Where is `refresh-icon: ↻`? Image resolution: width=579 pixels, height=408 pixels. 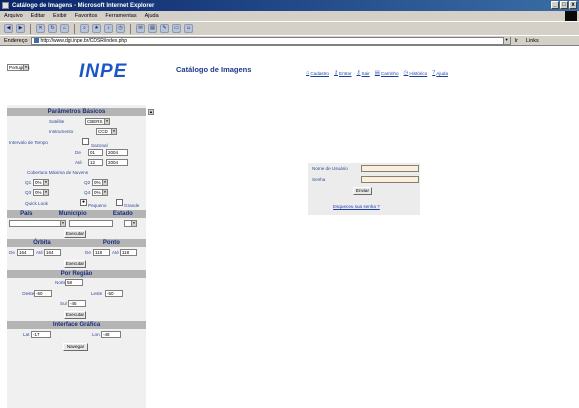
refresh-icon: ↻ is located at coordinates (52, 28).